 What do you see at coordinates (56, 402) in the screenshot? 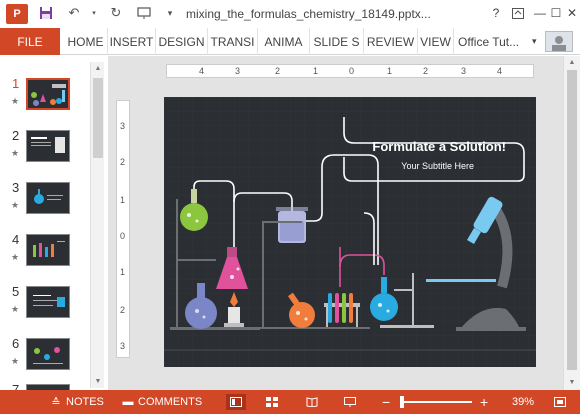
I see `notes-icon: ≙` at bounding box center [56, 402].